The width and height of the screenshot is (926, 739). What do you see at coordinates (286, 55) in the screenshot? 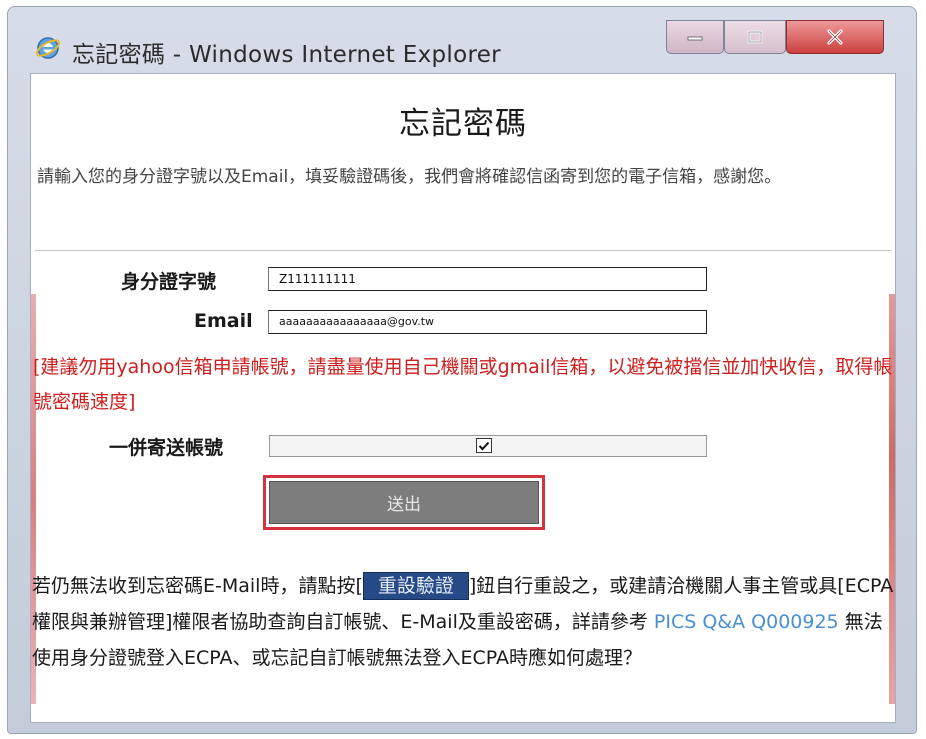
I see `window-title: 忘記密碼 - Windows Internet Explorer` at bounding box center [286, 55].